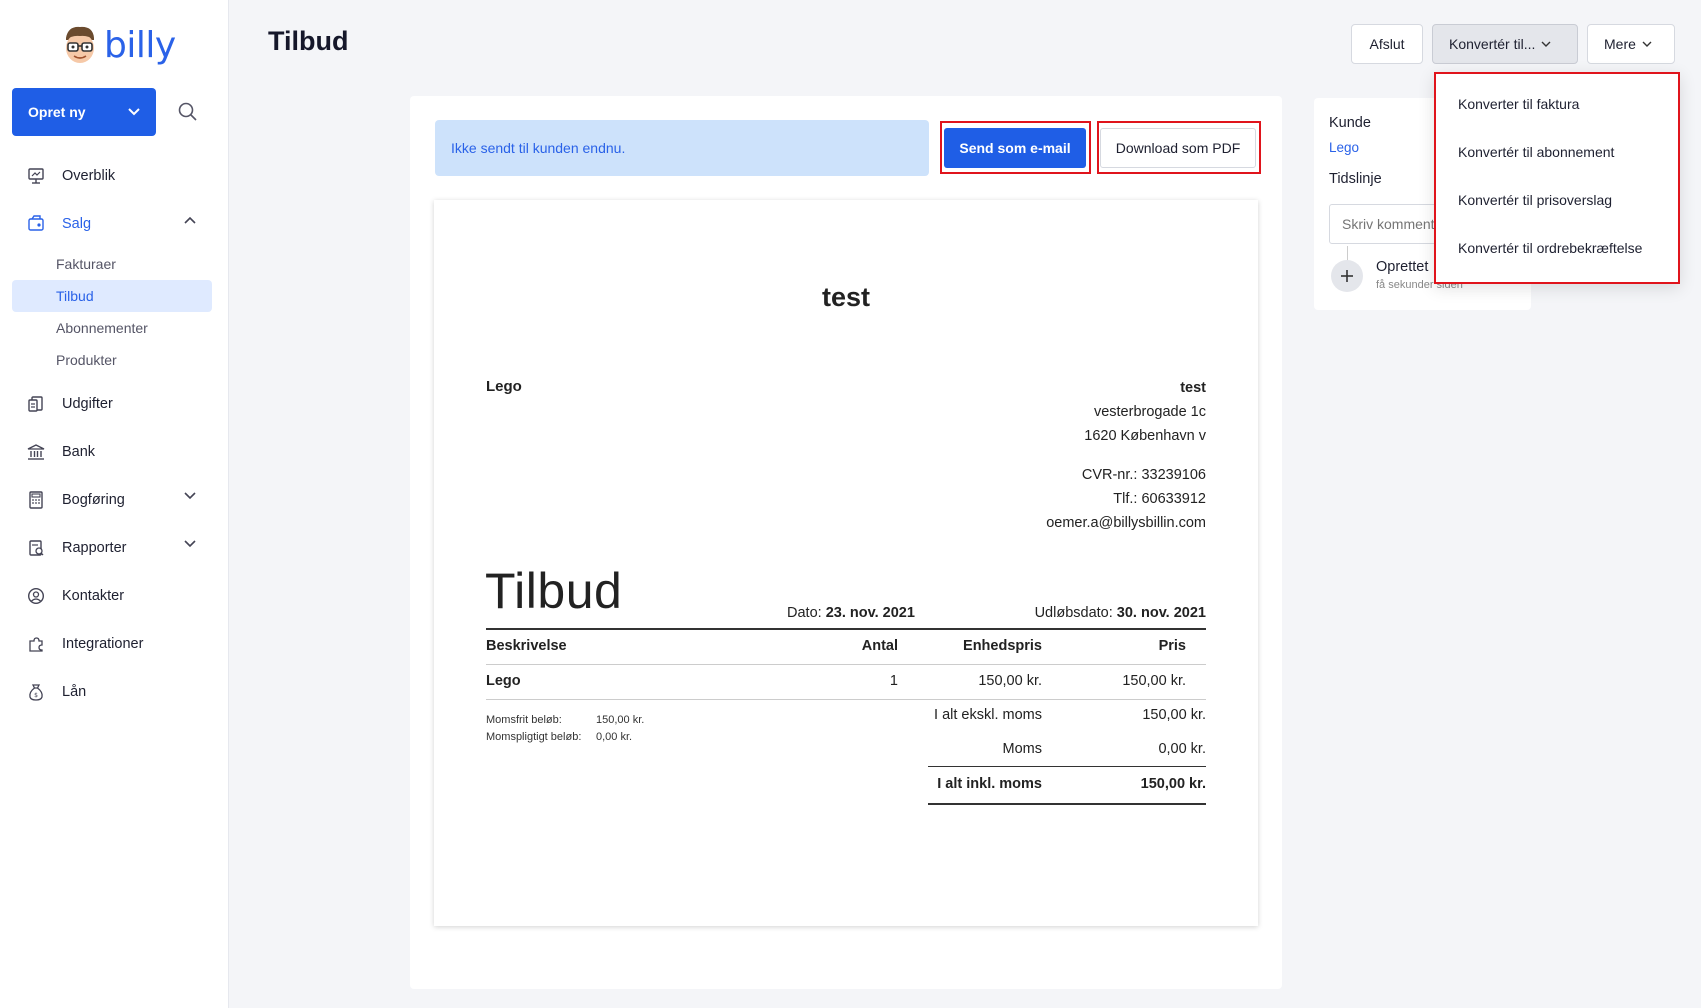 The height and width of the screenshot is (1008, 1701). I want to click on sidebar-item-label: Rapporter, so click(94, 548).